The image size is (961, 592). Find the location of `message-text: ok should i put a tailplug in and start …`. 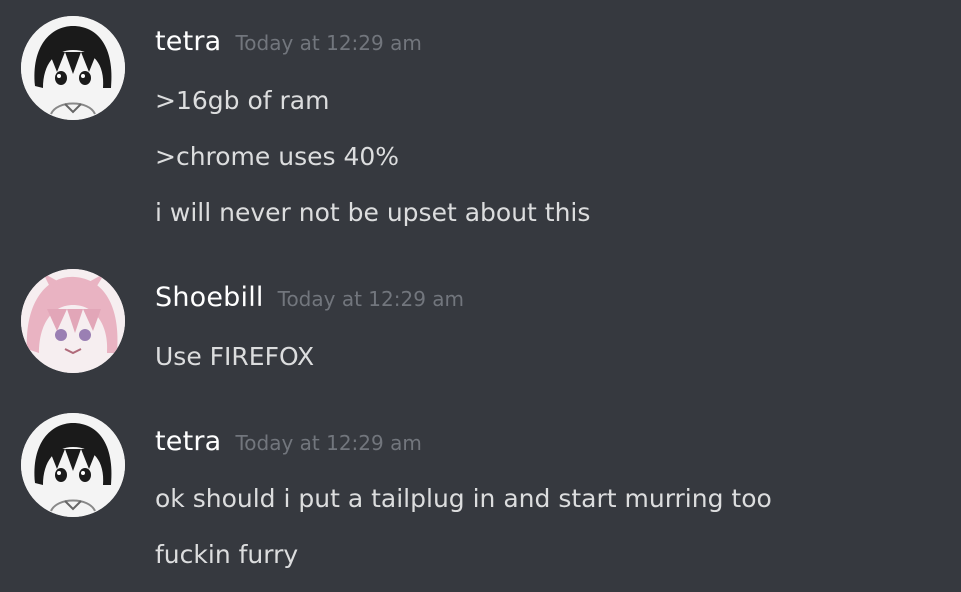

message-text: ok should i put a tailplug in and start … is located at coordinates (463, 498).